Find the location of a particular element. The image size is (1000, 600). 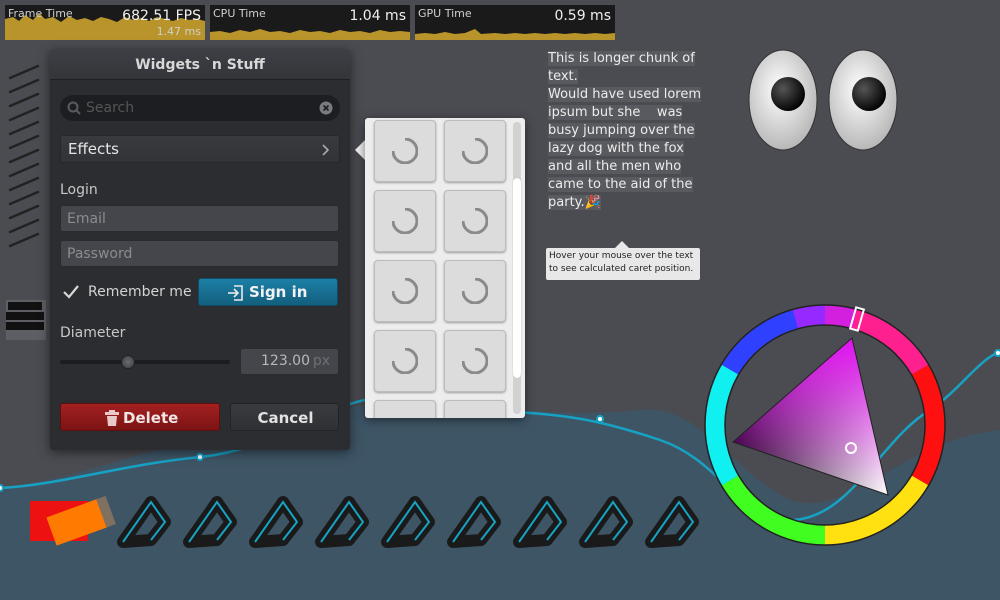

paragraph-line: This is longer chunk of is located at coordinates (621, 58).